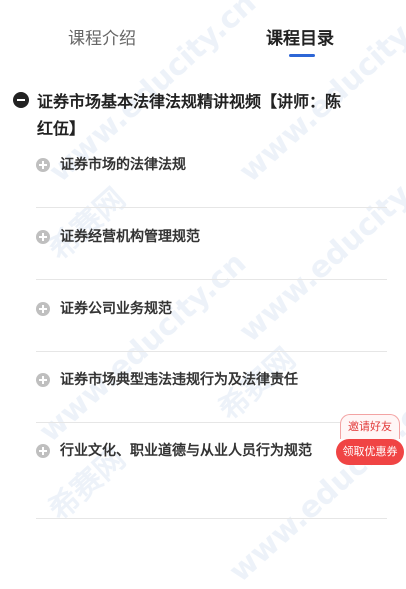 The image size is (406, 589). I want to click on section-item: 证券市场典型违法违规行为及法律责任, so click(211, 380).